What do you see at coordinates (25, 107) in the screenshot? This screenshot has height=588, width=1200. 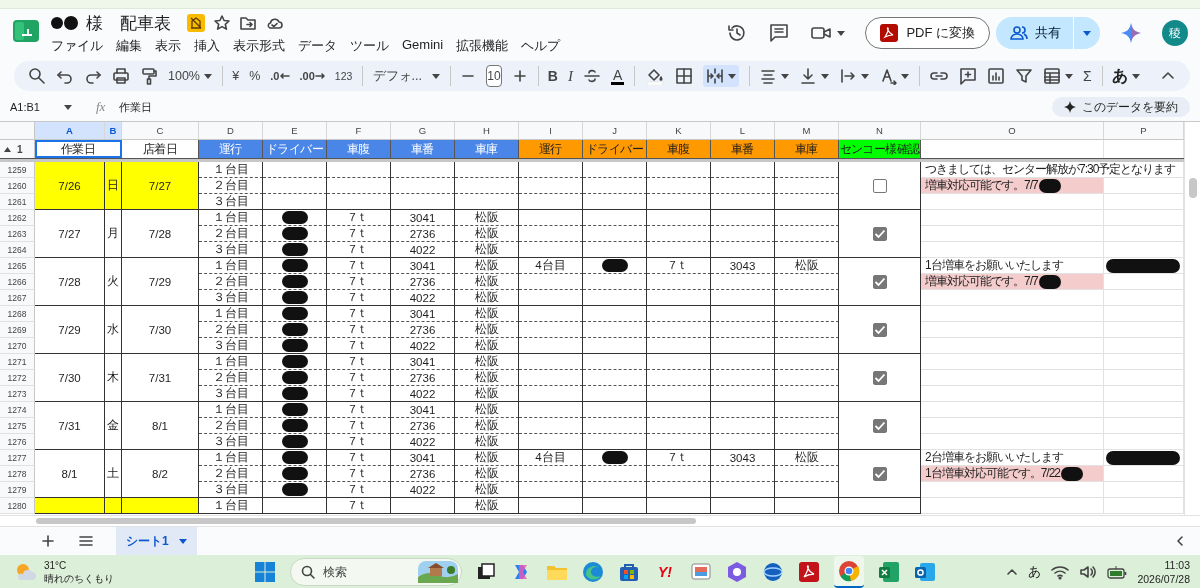 I see `name-box: A1:B1` at bounding box center [25, 107].